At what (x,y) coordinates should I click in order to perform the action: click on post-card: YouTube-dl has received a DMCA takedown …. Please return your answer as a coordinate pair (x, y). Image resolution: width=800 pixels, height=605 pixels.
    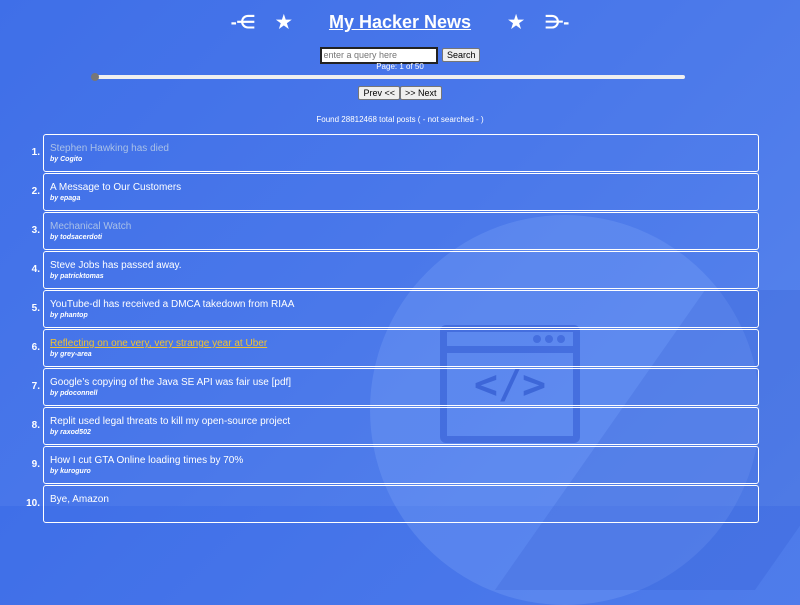
    Looking at the image, I should click on (401, 309).